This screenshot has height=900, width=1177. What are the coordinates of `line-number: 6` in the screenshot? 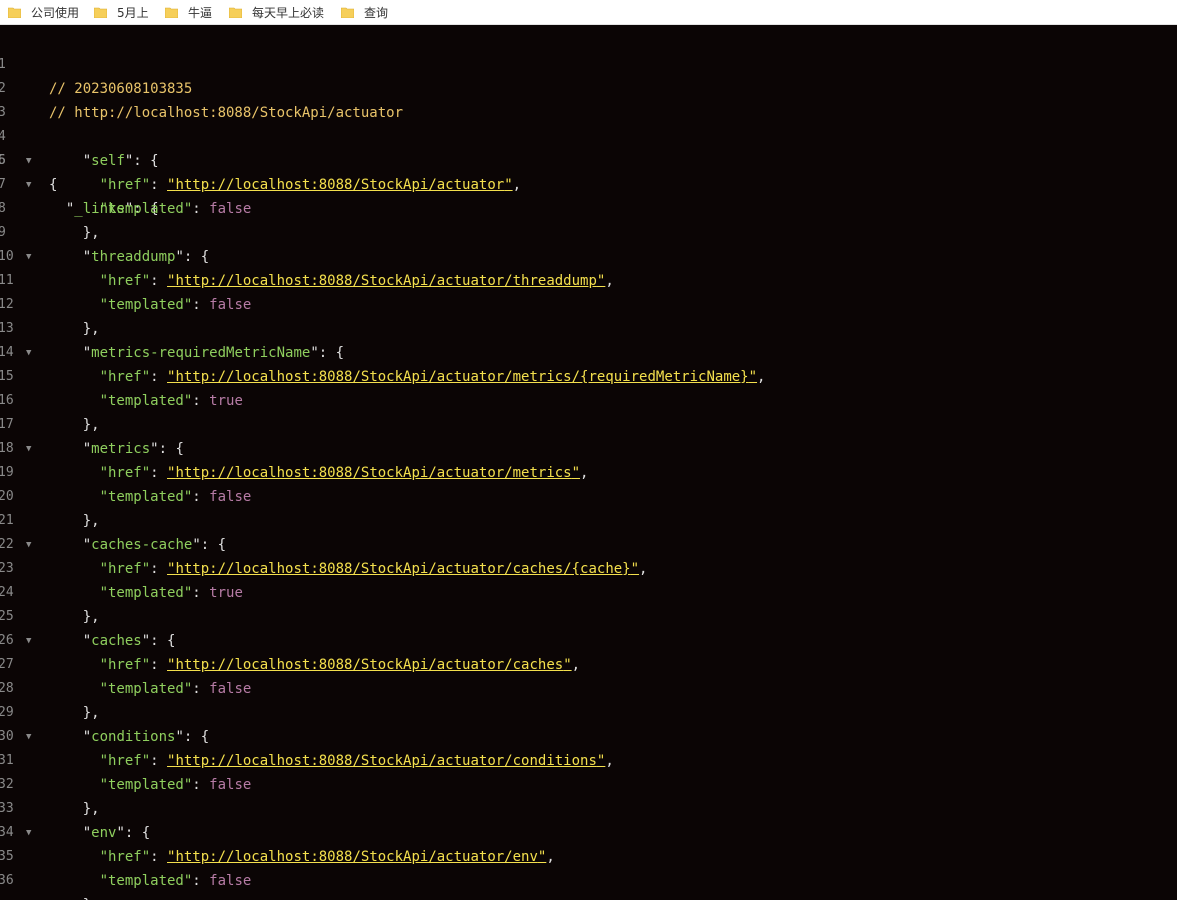 It's located at (3, 160).